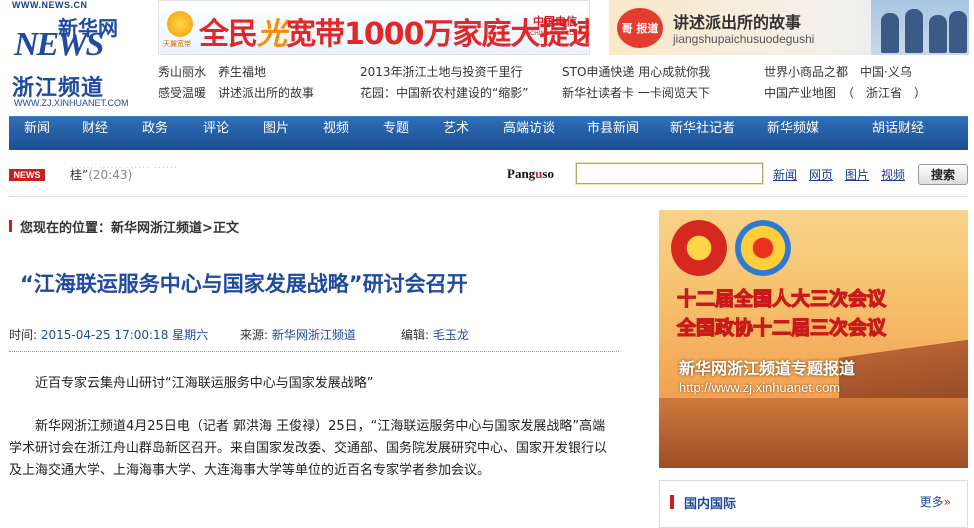  What do you see at coordinates (236, 93) in the screenshot?
I see `quick-link: 感受温暖 讲述派出所的故事` at bounding box center [236, 93].